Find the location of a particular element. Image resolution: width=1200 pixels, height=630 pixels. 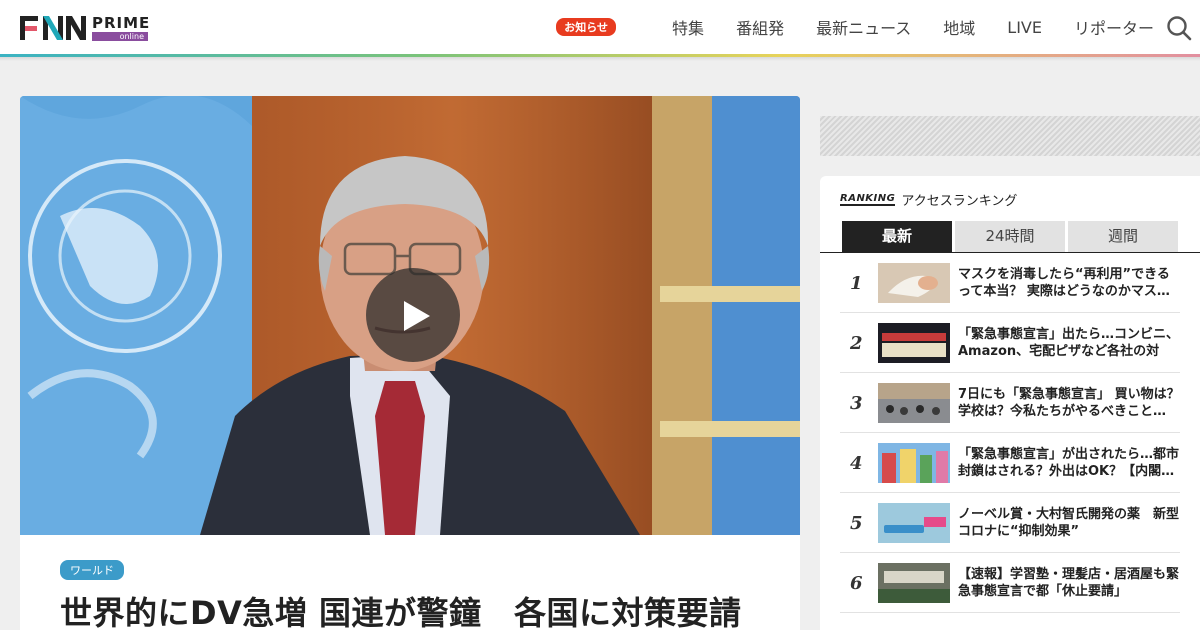

nav-item-programs: 番組発 is located at coordinates (760, 27).